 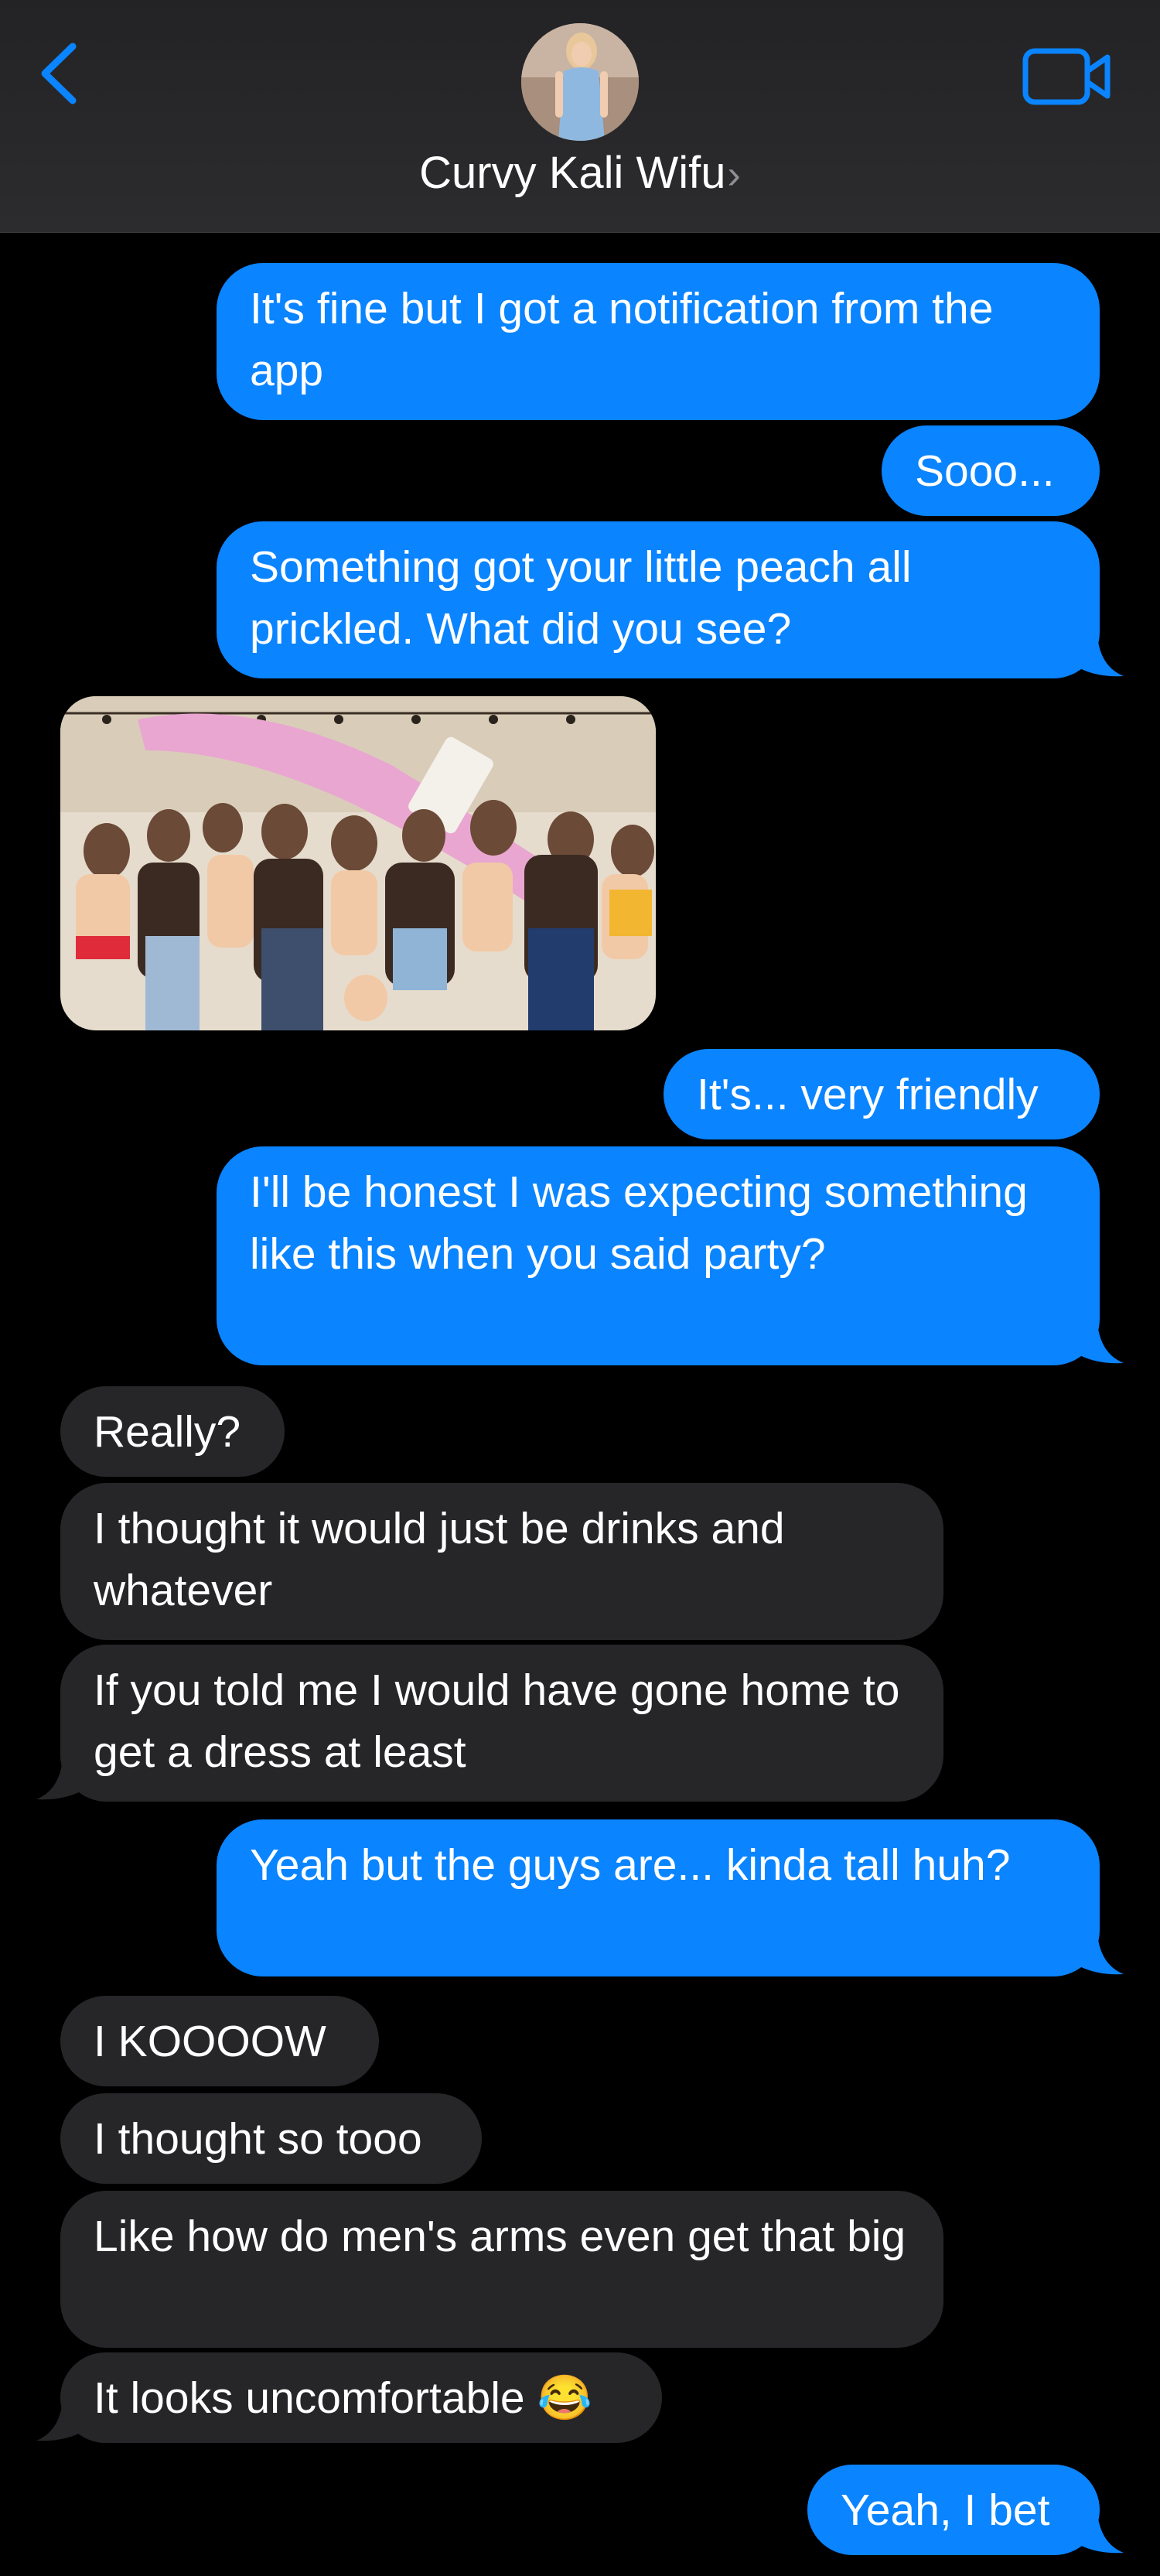 What do you see at coordinates (734, 174) in the screenshot?
I see `chevron-right-icon: ›` at bounding box center [734, 174].